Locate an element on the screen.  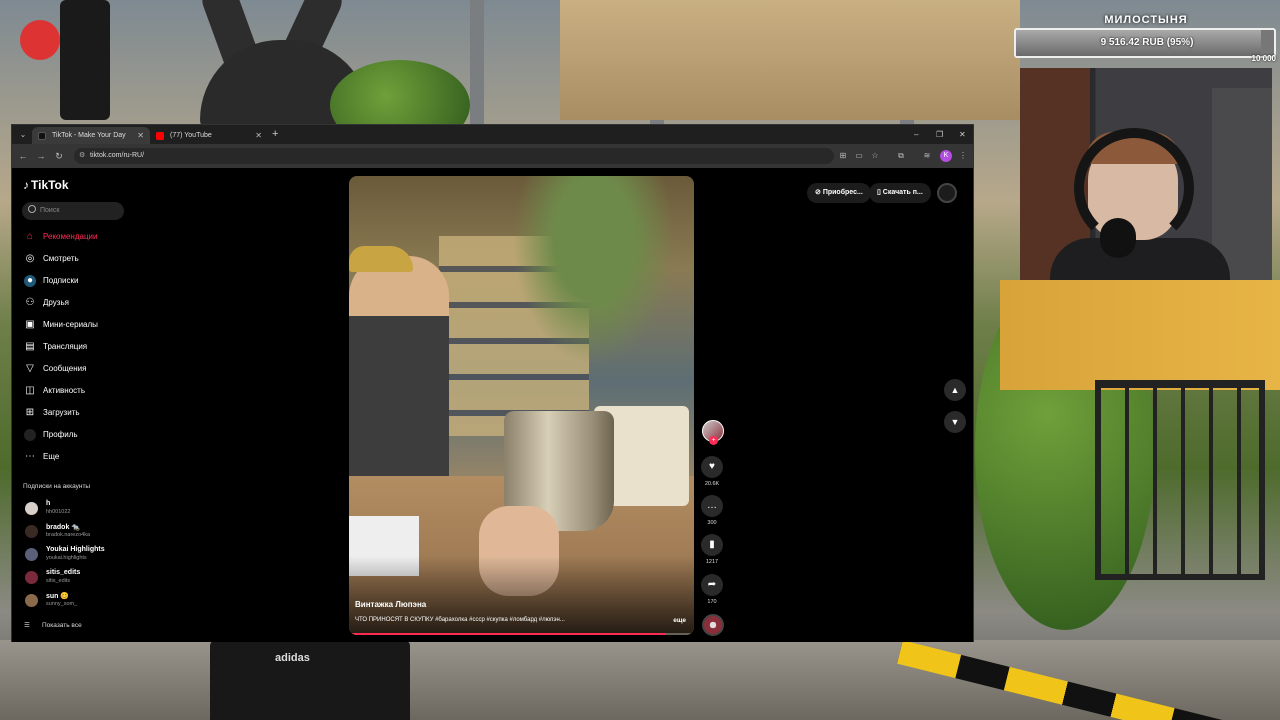
share-action: ➦ 170 is located at coordinates (713, 589).